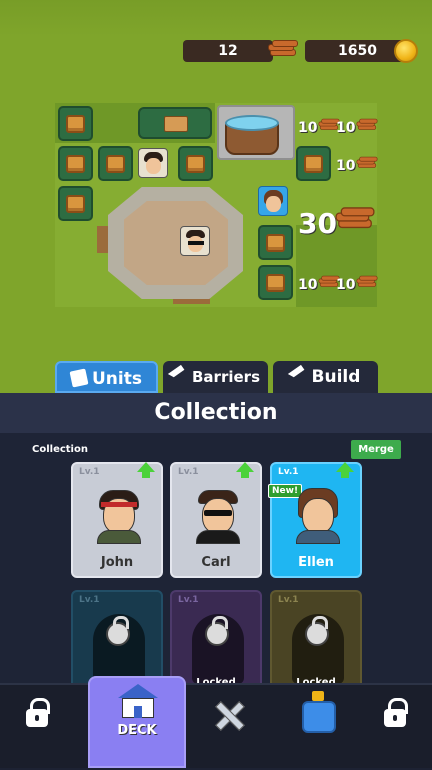 The image size is (432, 770). I want to click on crown-icon, so click(318, 696).